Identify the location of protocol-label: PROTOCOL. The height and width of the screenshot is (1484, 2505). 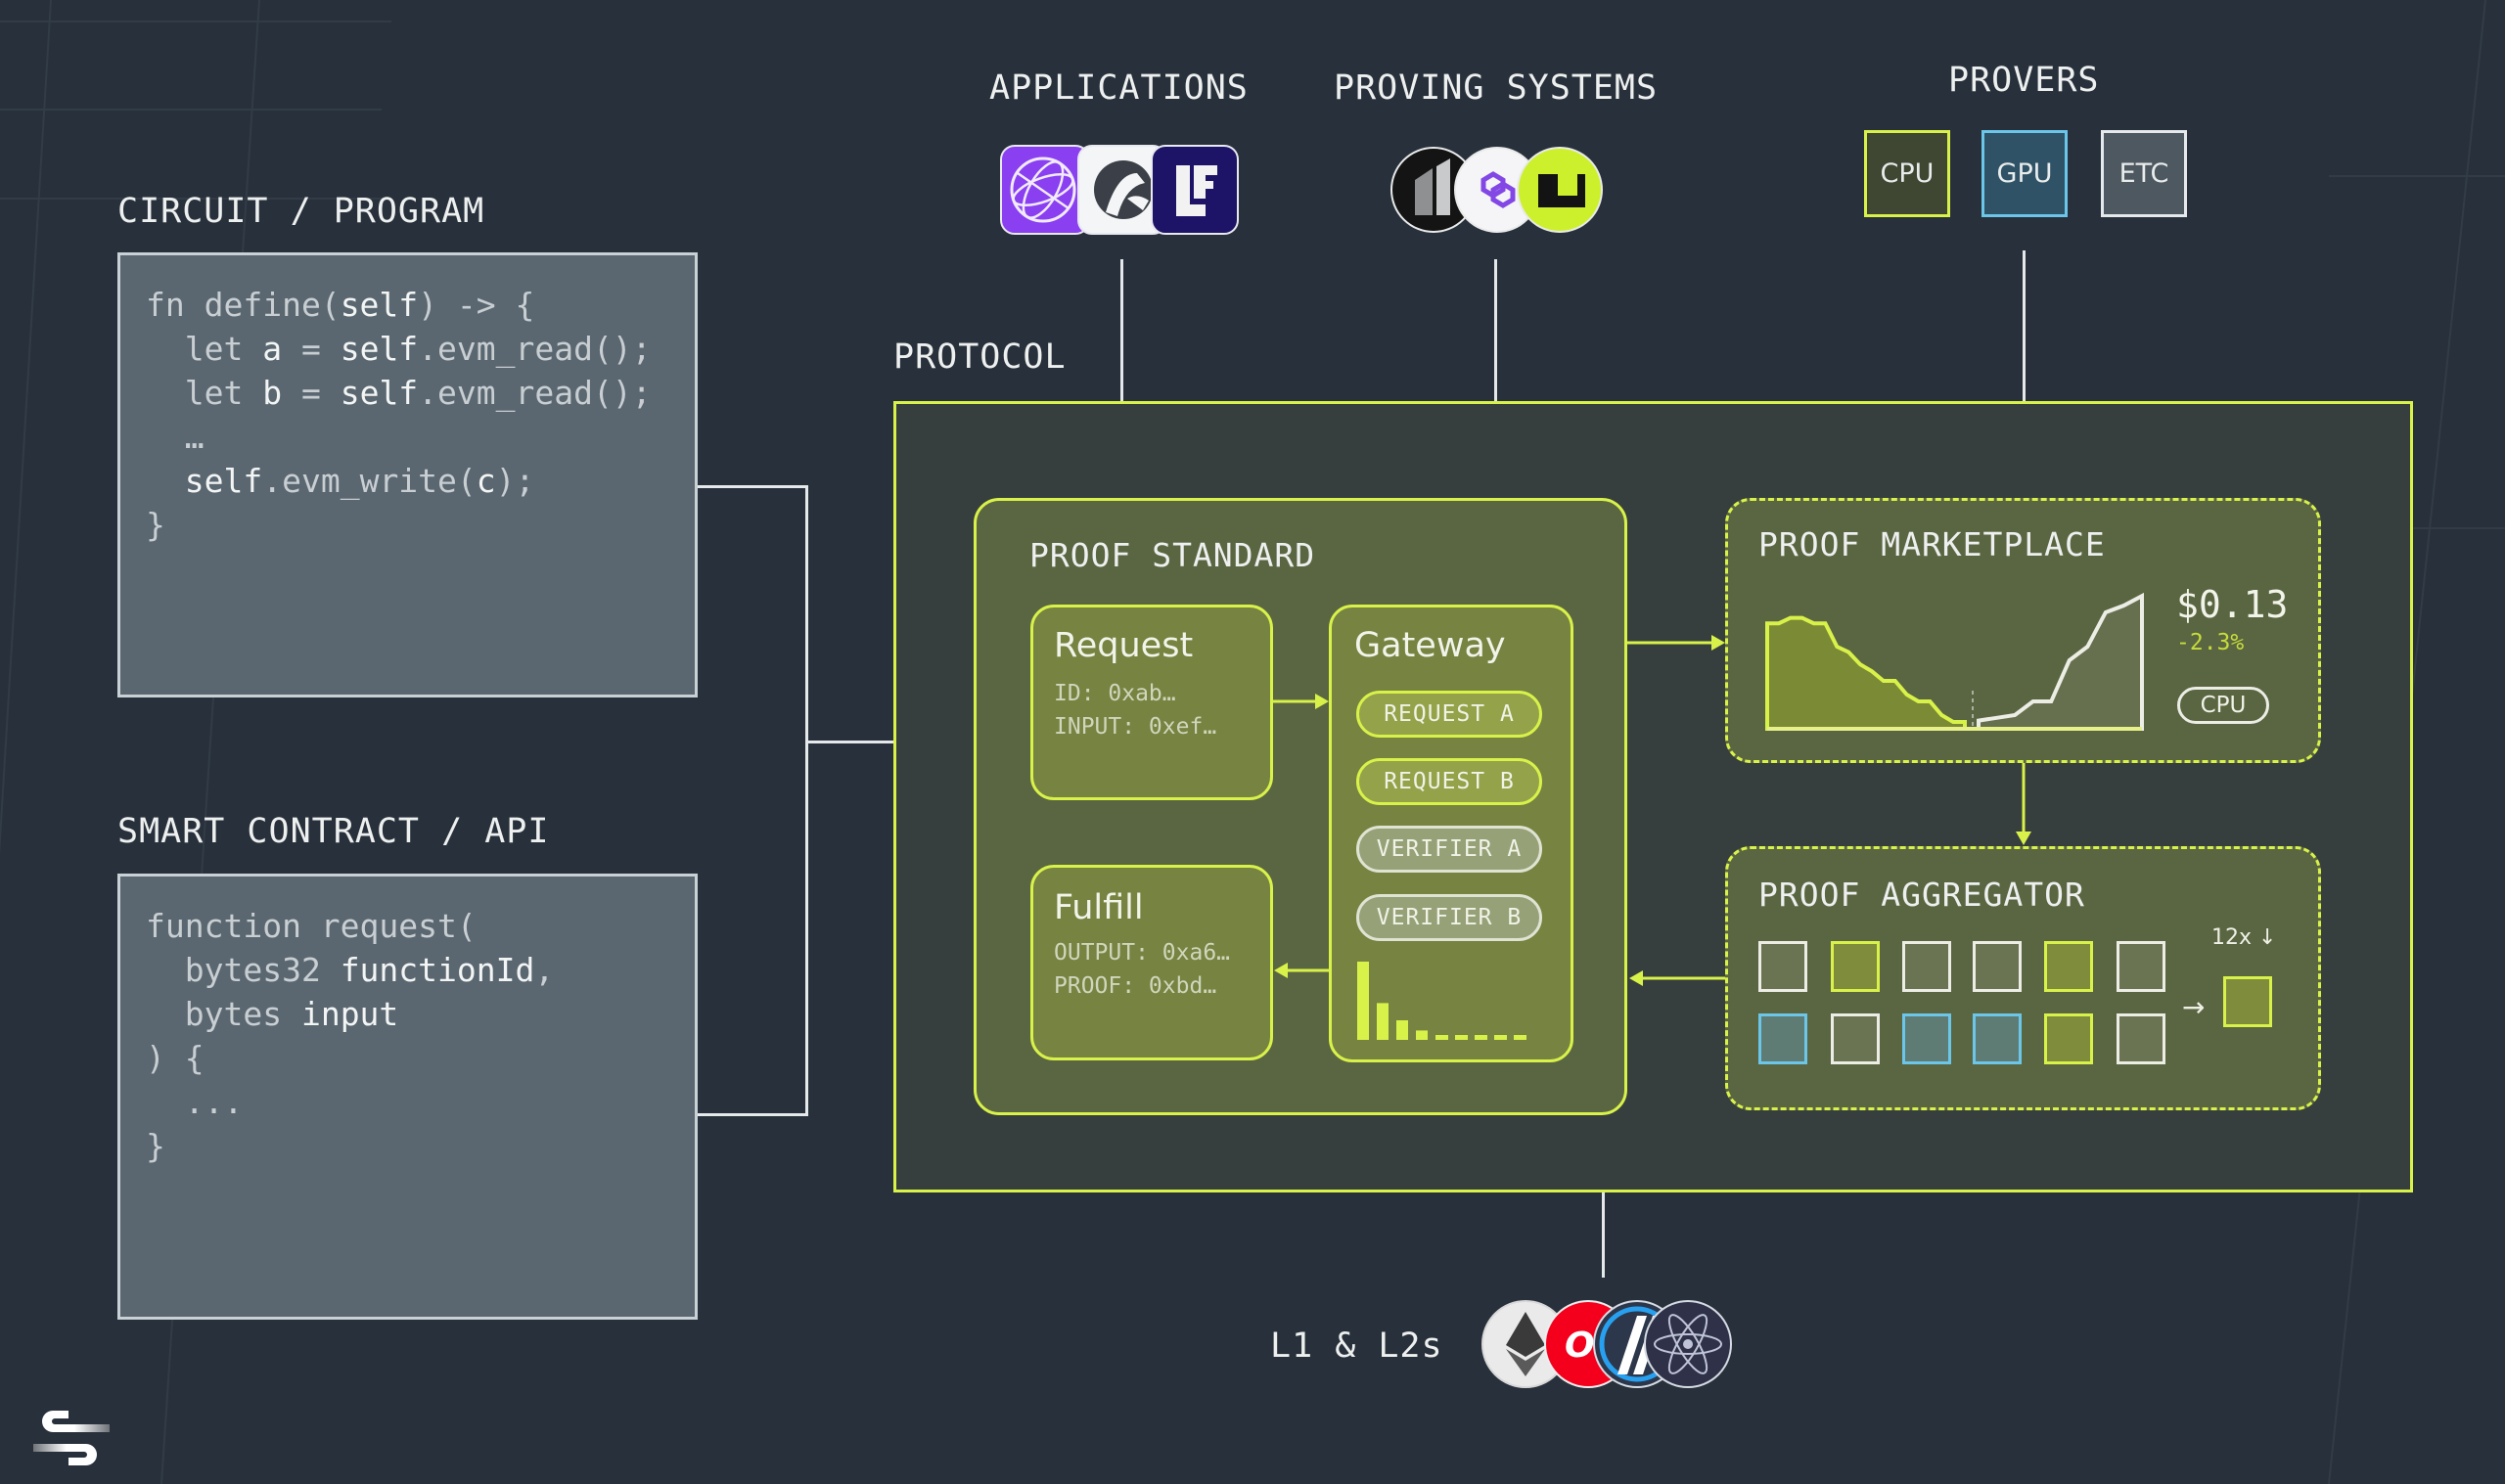
(980, 357).